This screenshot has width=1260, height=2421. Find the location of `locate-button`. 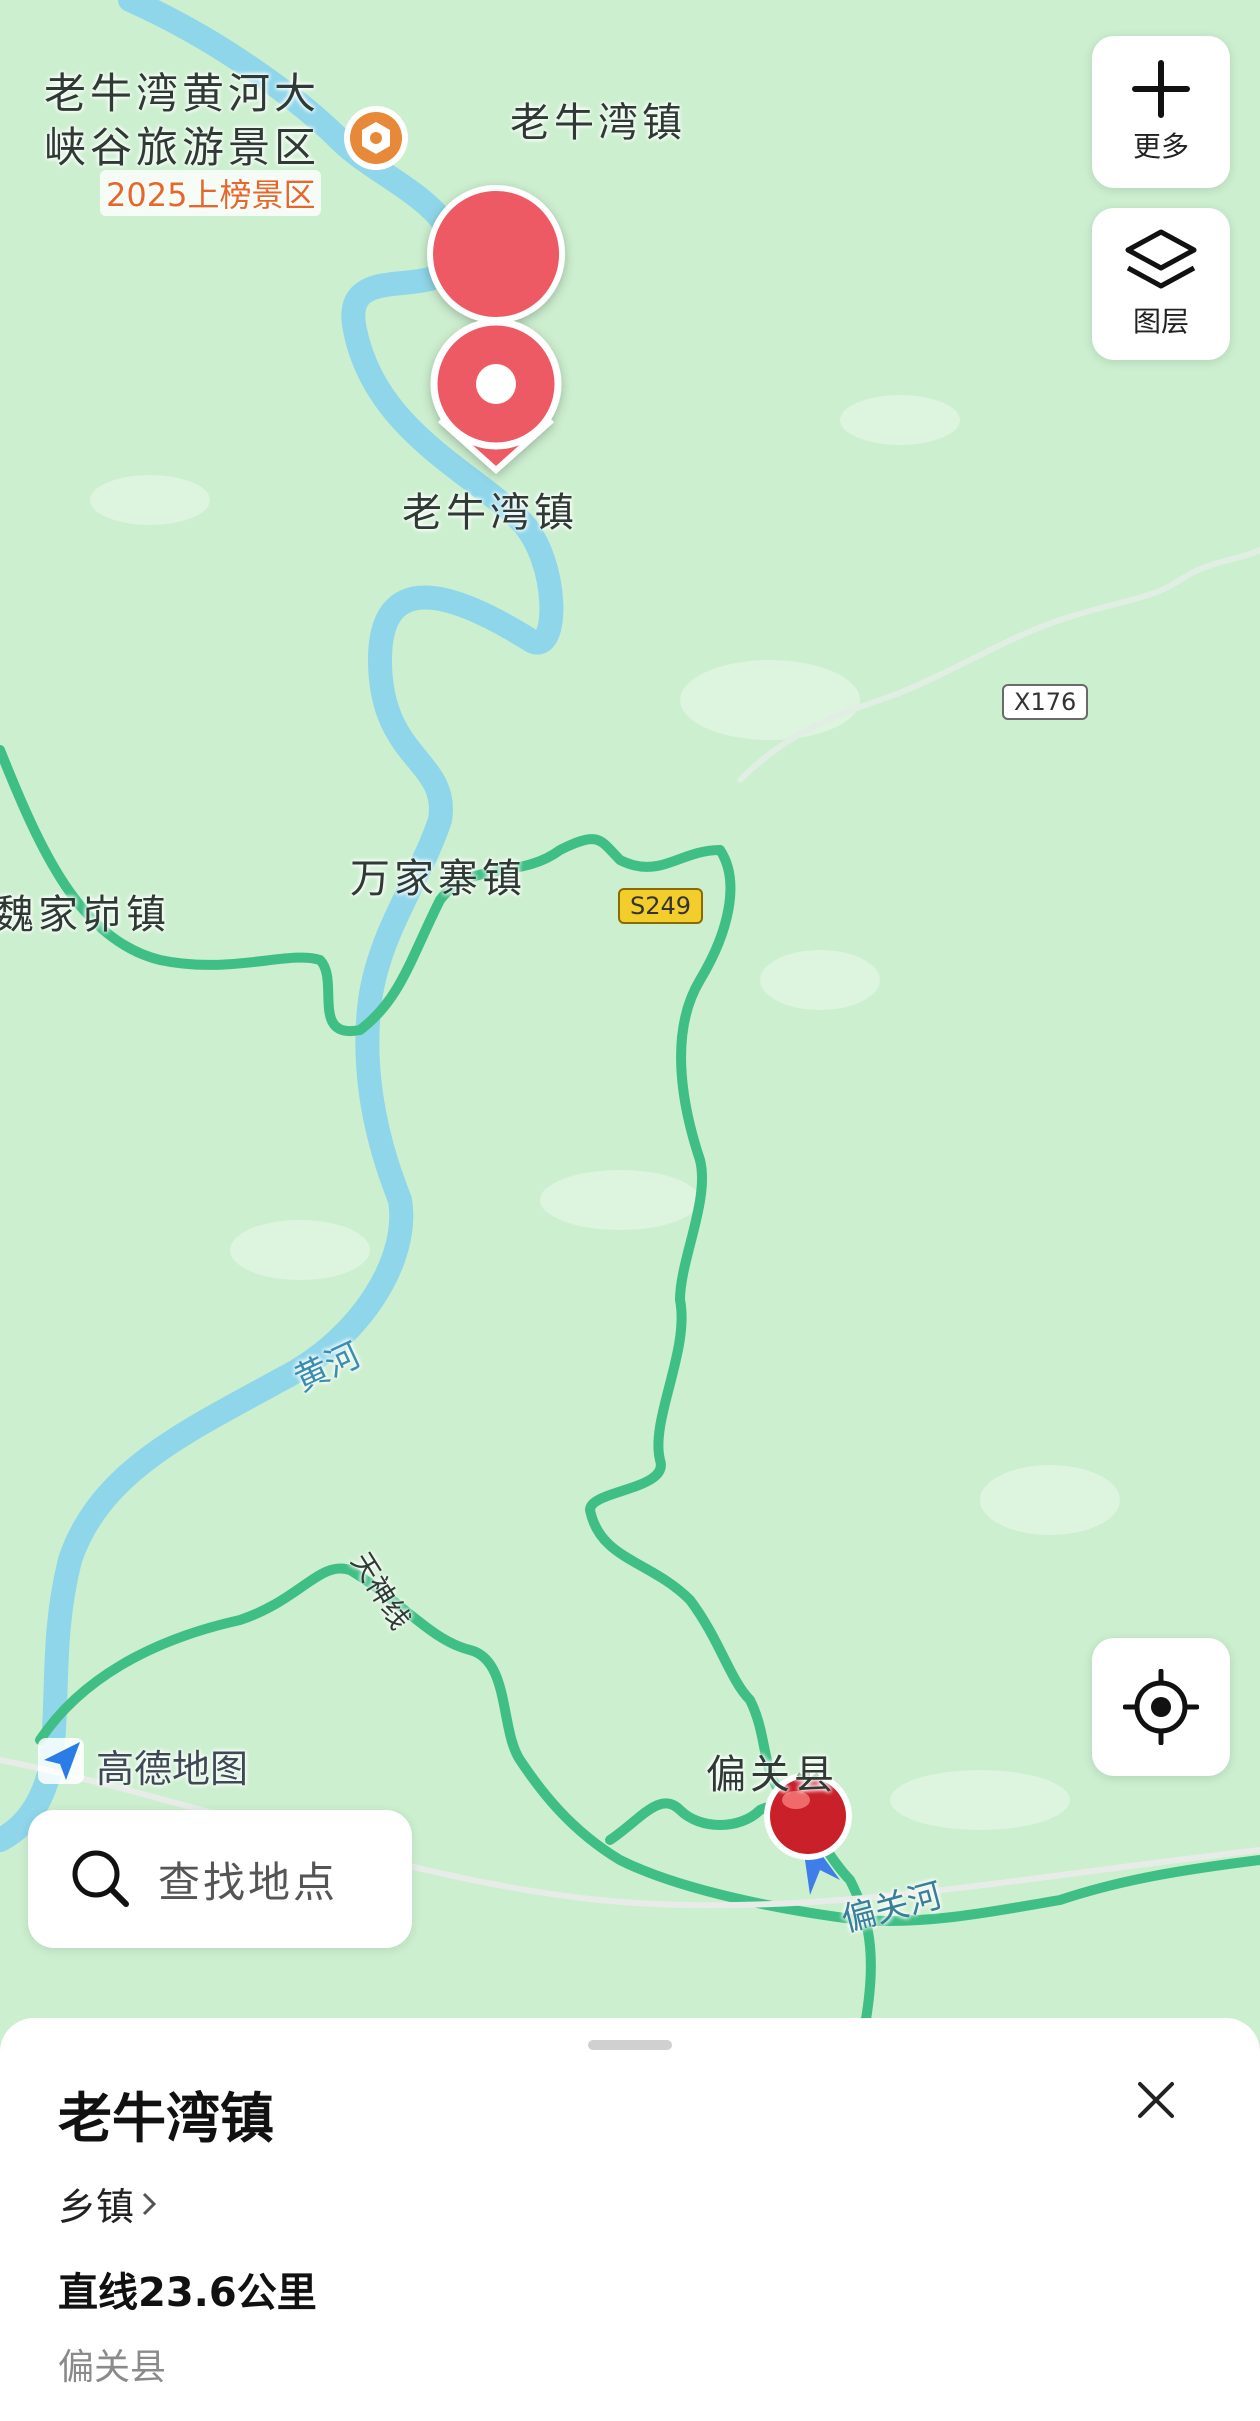

locate-button is located at coordinates (1161, 1707).